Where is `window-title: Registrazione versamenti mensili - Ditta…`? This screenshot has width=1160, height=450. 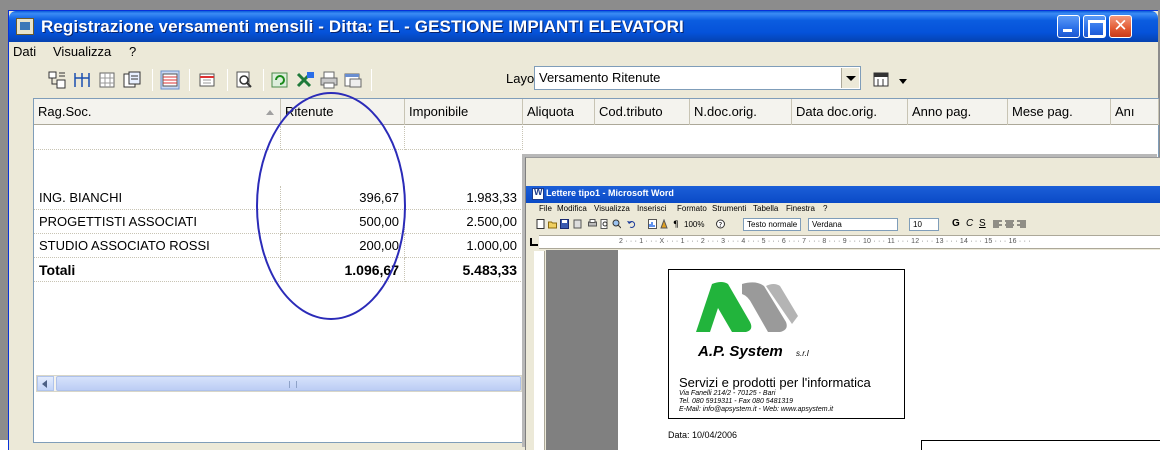 window-title: Registrazione versamenti mensili - Ditta… is located at coordinates (362, 26).